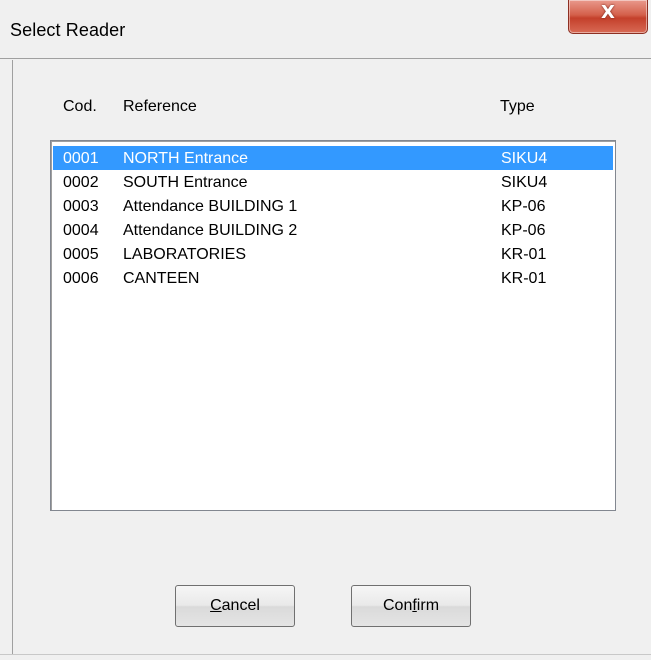 The width and height of the screenshot is (651, 660). What do you see at coordinates (333, 254) in the screenshot?
I see `reader-row: 0005 LABORATORIES KR-01` at bounding box center [333, 254].